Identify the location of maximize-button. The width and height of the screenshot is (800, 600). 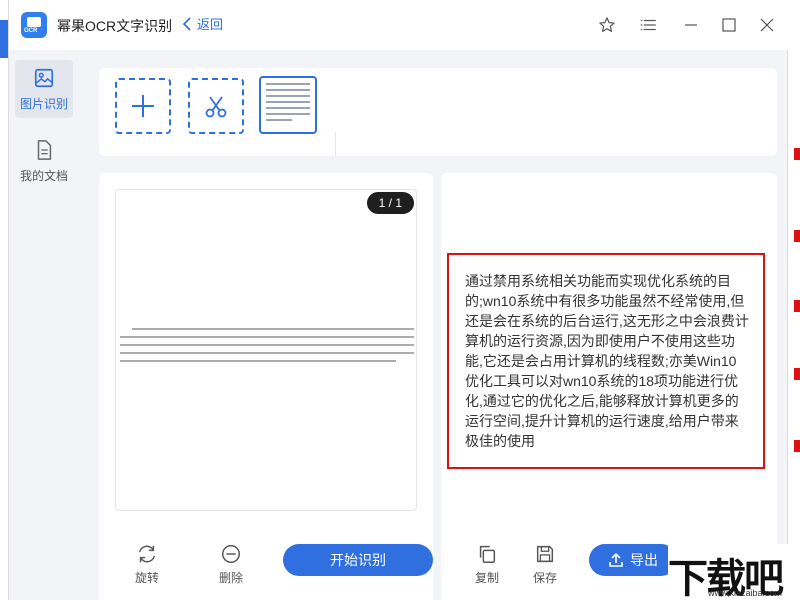
(729, 25).